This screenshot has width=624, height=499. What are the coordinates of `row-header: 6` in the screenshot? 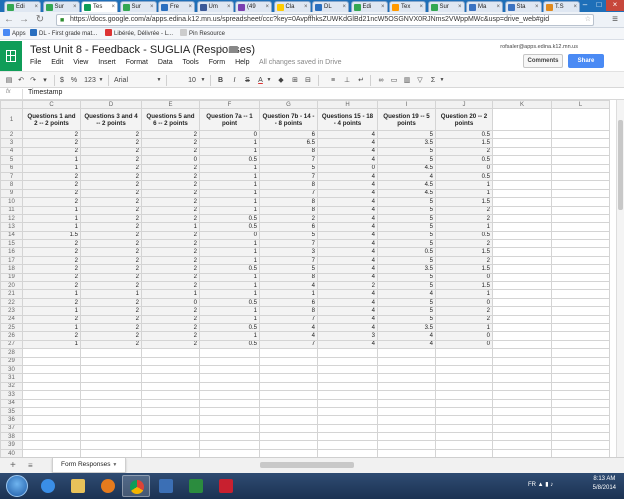 It's located at (11, 168).